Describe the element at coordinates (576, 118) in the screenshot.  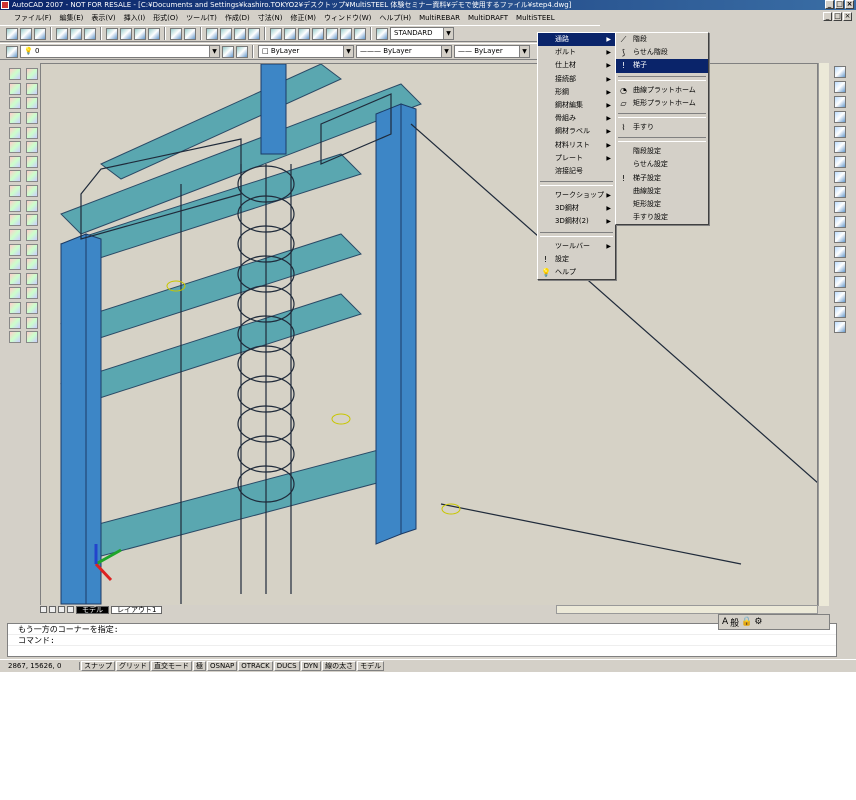
I see `menu-item-frame: 骨組み ▶` at that location.